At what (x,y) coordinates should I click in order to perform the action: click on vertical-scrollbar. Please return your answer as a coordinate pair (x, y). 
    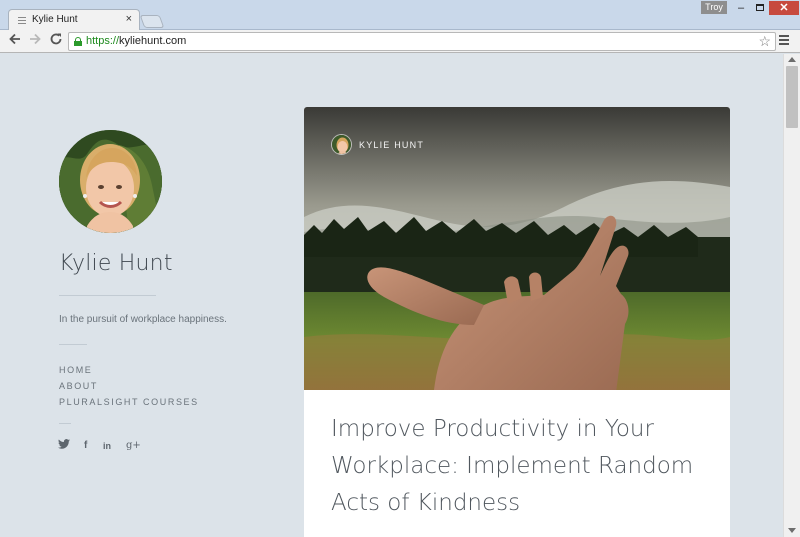
    Looking at the image, I should click on (791, 295).